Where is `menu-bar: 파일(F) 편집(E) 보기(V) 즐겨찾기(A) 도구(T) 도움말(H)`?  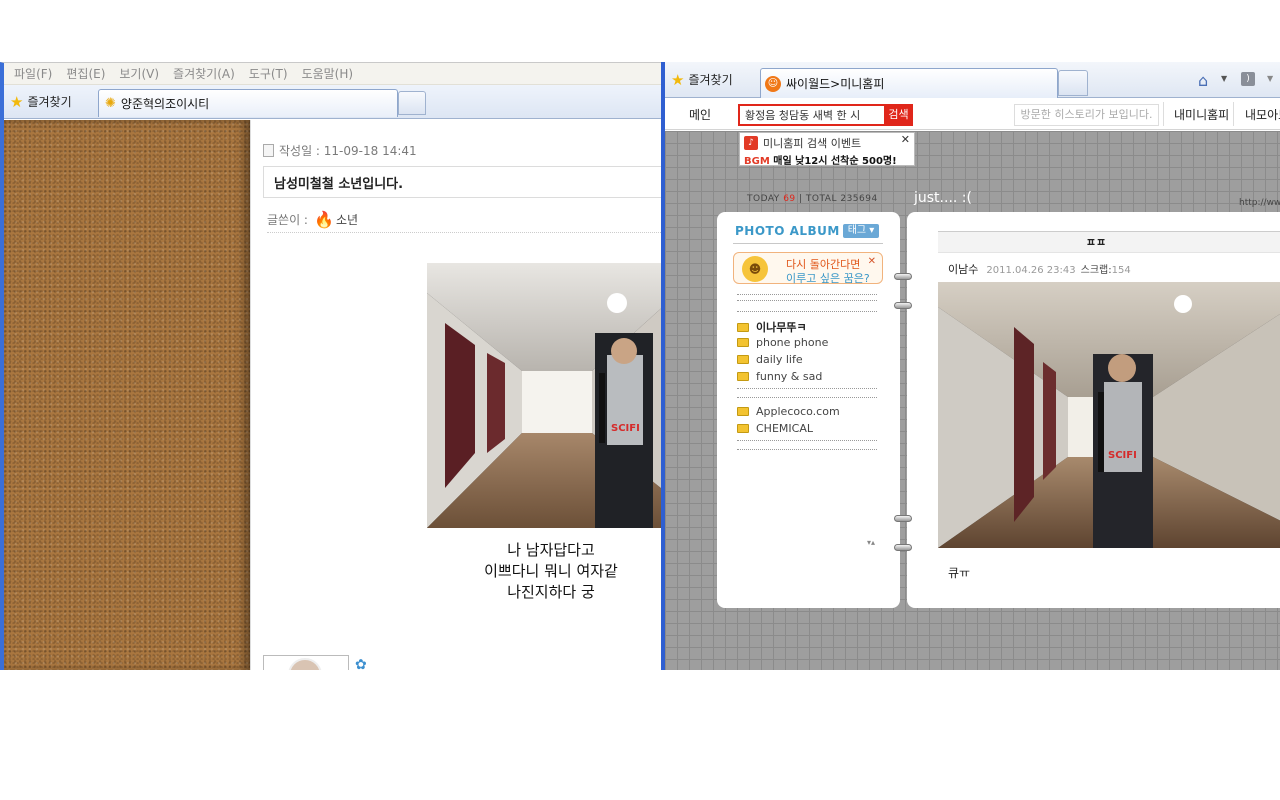 menu-bar: 파일(F) 편집(E) 보기(V) 즐겨찾기(A) 도구(T) 도움말(H) is located at coordinates (333, 74).